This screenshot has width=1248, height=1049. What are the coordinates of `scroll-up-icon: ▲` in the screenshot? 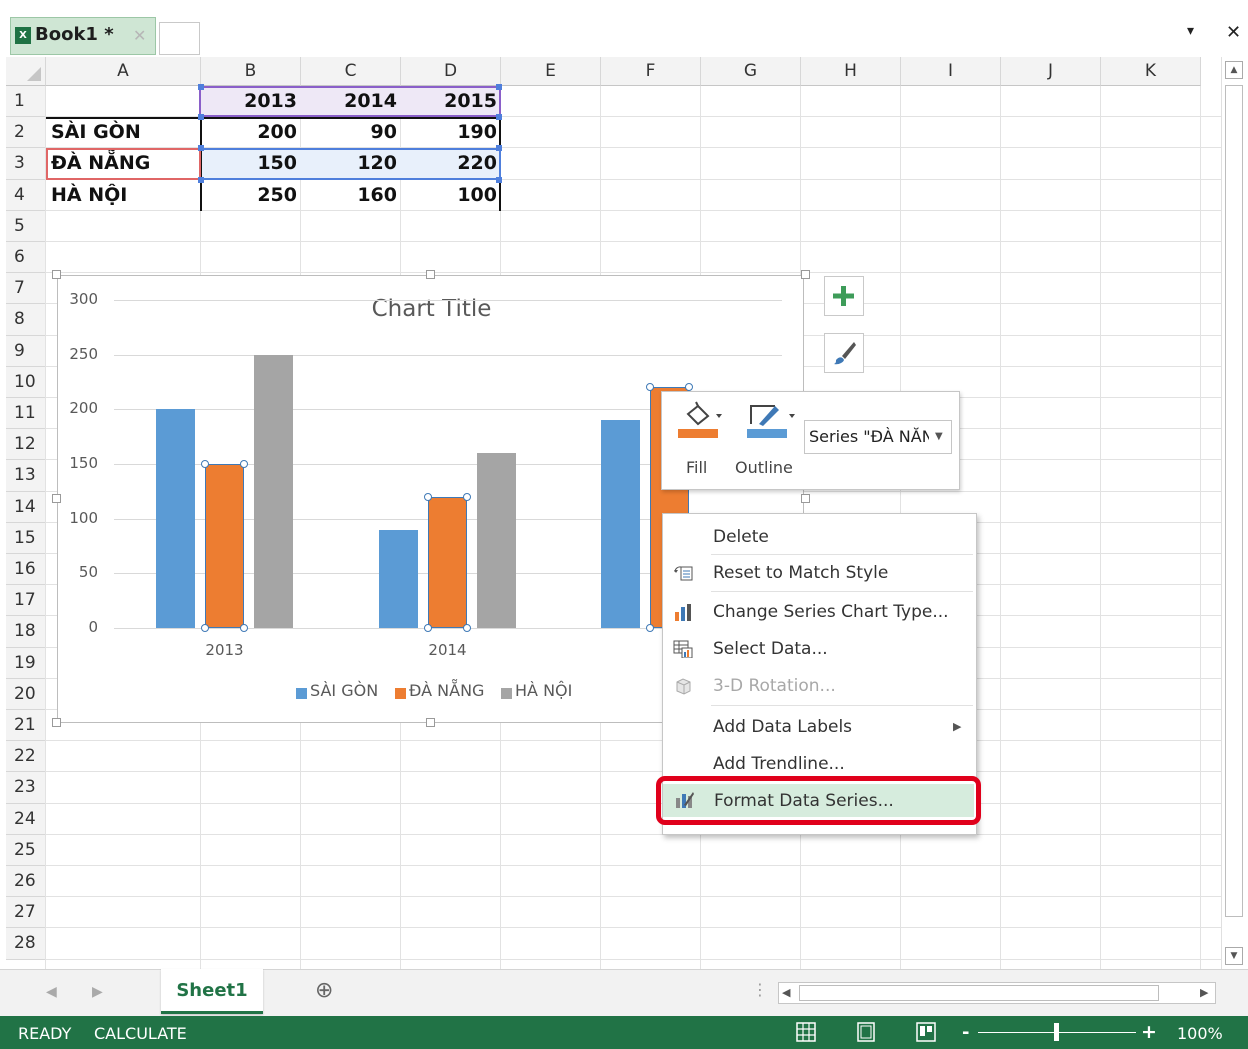 It's located at (1234, 70).